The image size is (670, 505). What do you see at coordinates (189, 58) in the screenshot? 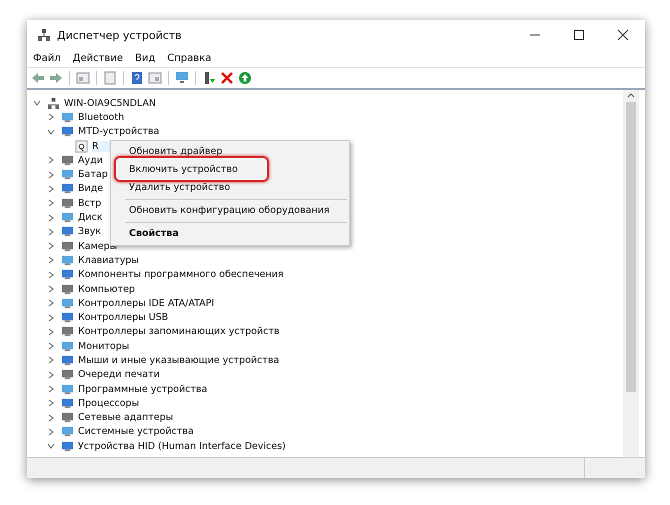
I see `menu-item: Справка` at bounding box center [189, 58].